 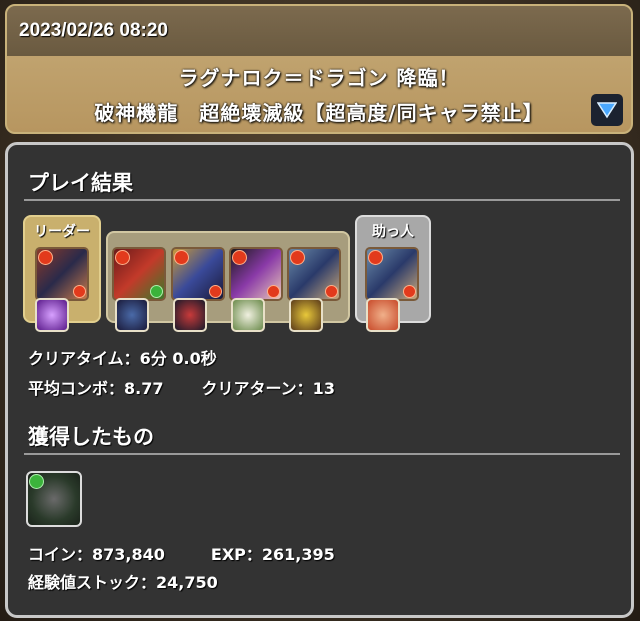 What do you see at coordinates (392, 274) in the screenshot?
I see `helper-monster-icon` at bounding box center [392, 274].